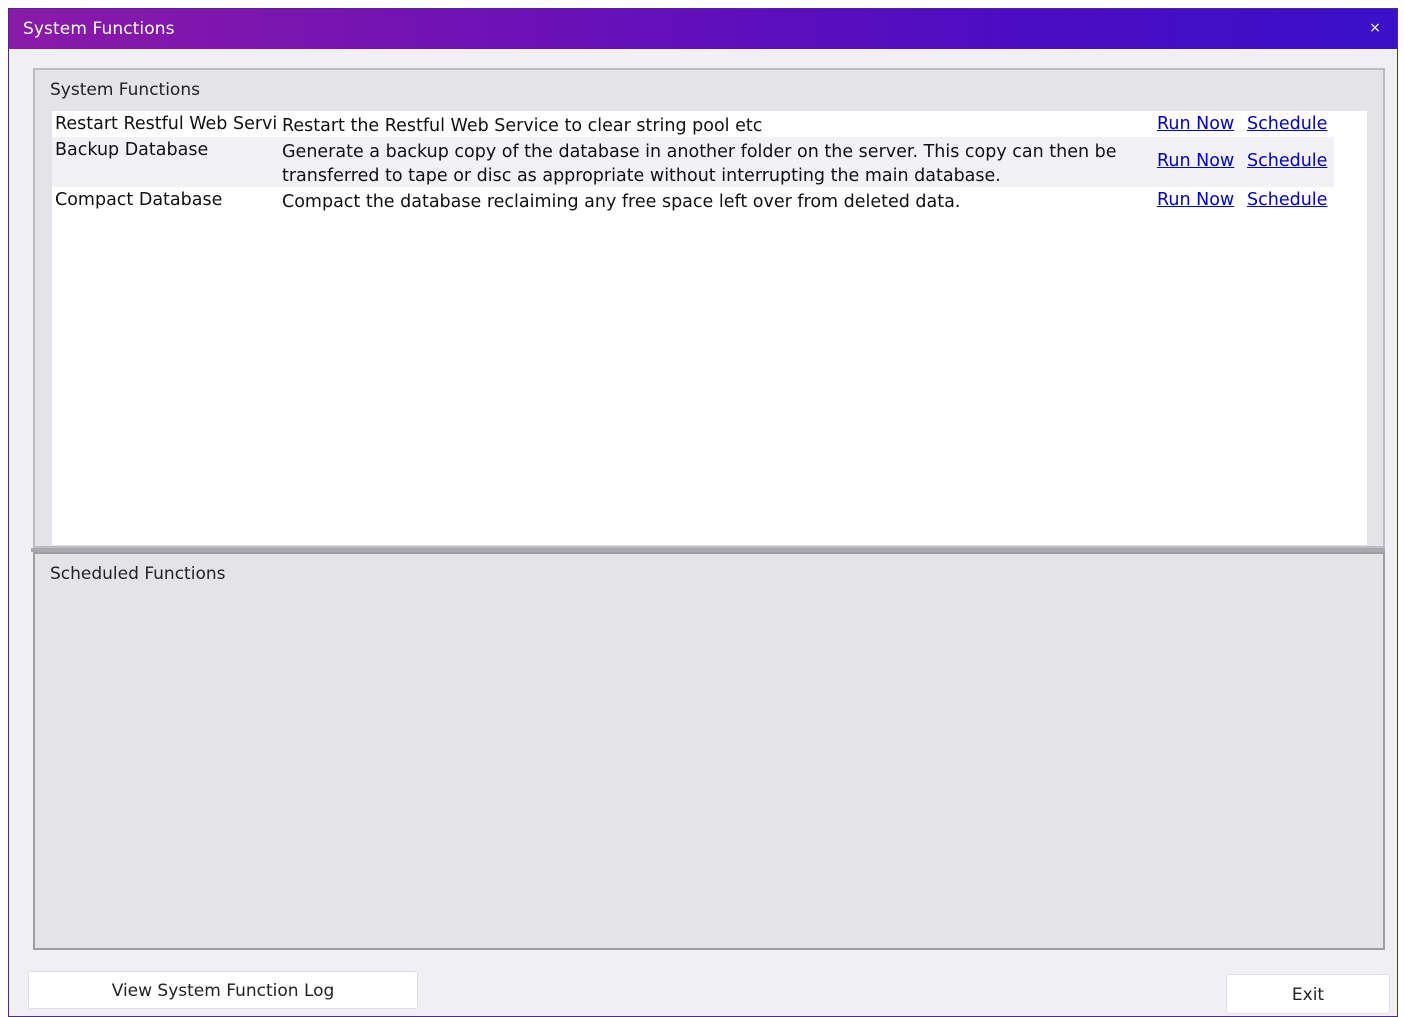 This screenshot has width=1404, height=1017. I want to click on title-bar: System Functions ×, so click(703, 29).